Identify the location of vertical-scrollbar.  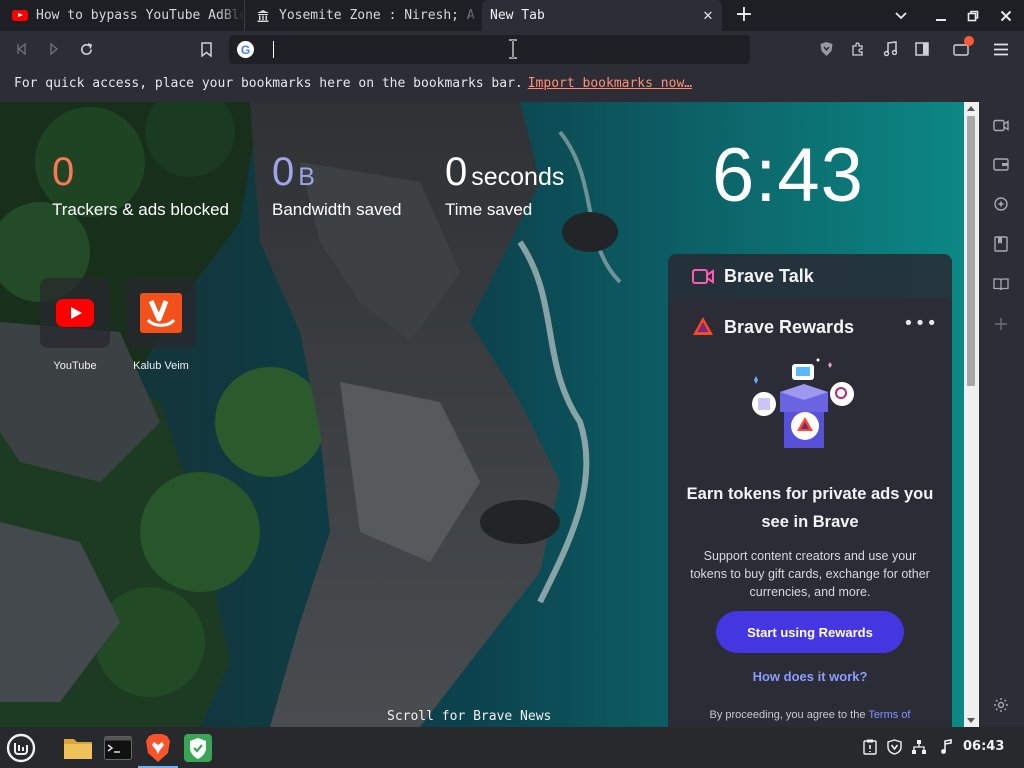
(971, 414).